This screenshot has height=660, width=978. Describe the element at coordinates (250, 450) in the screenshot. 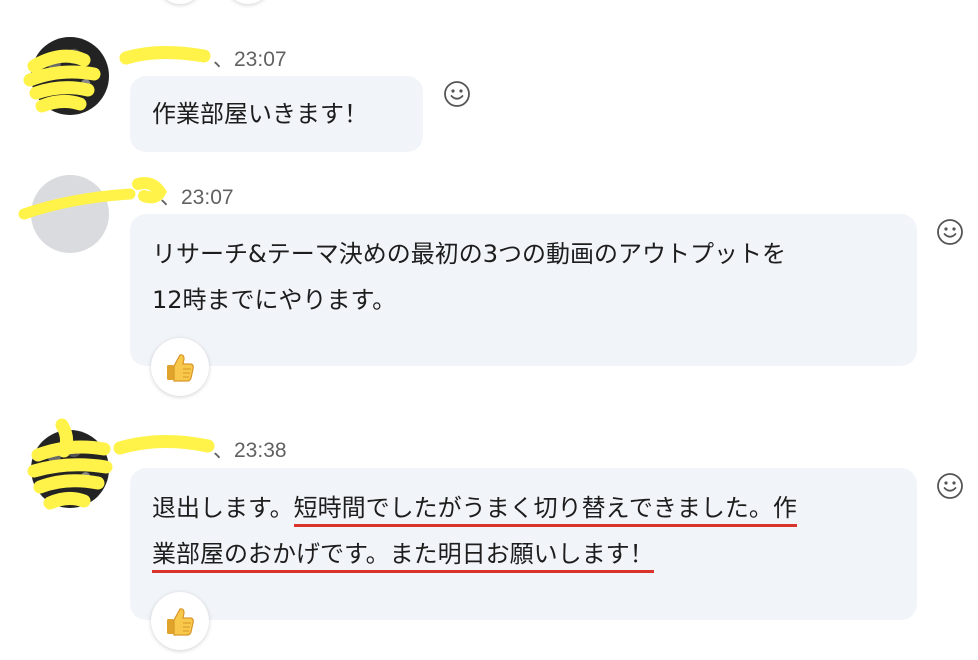

I see `message-timestamp: 、23:38` at that location.